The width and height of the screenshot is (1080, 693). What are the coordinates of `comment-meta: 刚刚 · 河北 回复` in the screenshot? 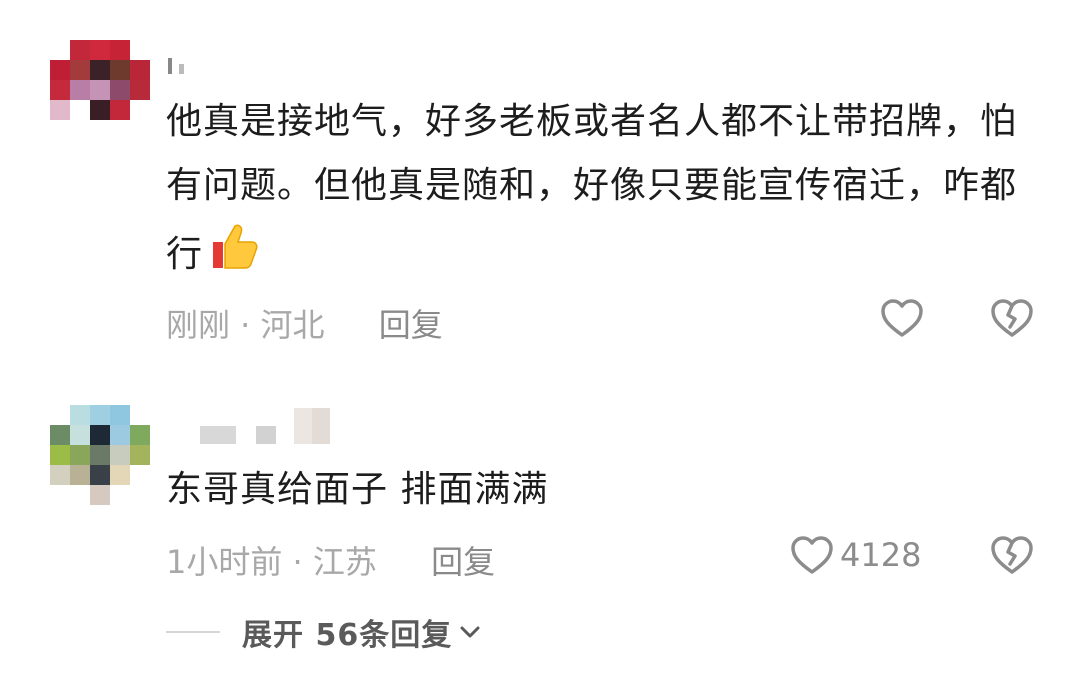 It's located at (304, 323).